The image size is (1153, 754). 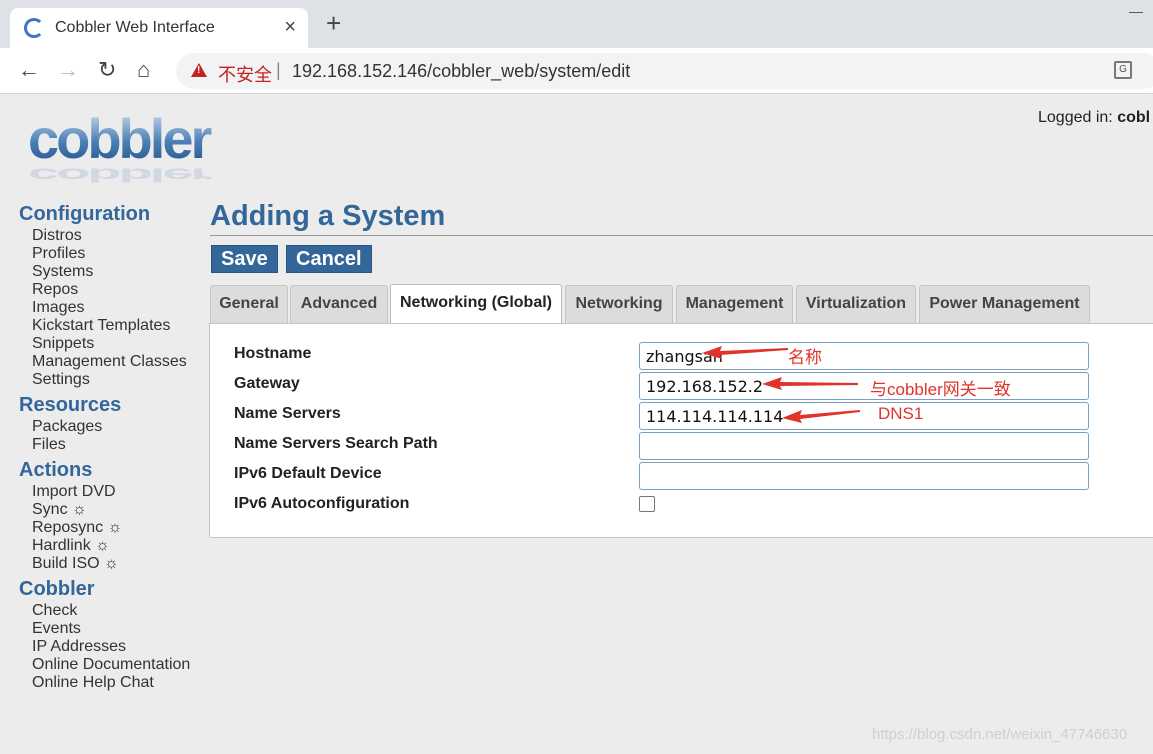 I want to click on tab-networking: Networking, so click(x=619, y=304).